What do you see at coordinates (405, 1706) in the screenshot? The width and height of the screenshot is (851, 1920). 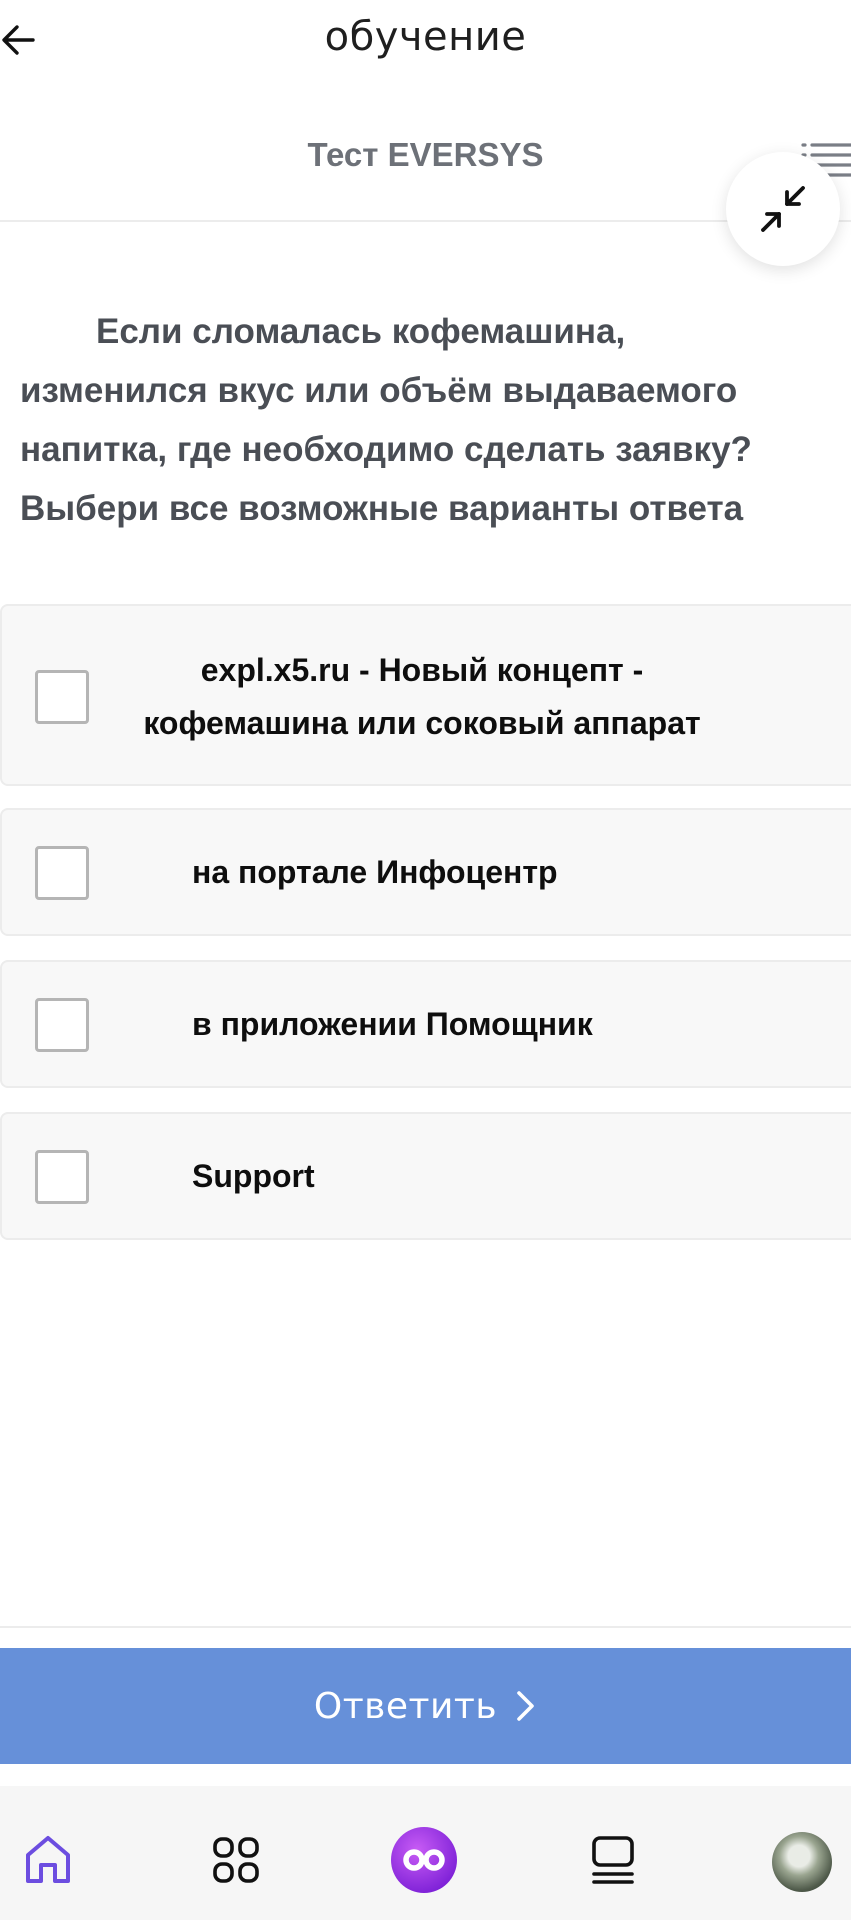 I see `submit-label: Ответить` at bounding box center [405, 1706].